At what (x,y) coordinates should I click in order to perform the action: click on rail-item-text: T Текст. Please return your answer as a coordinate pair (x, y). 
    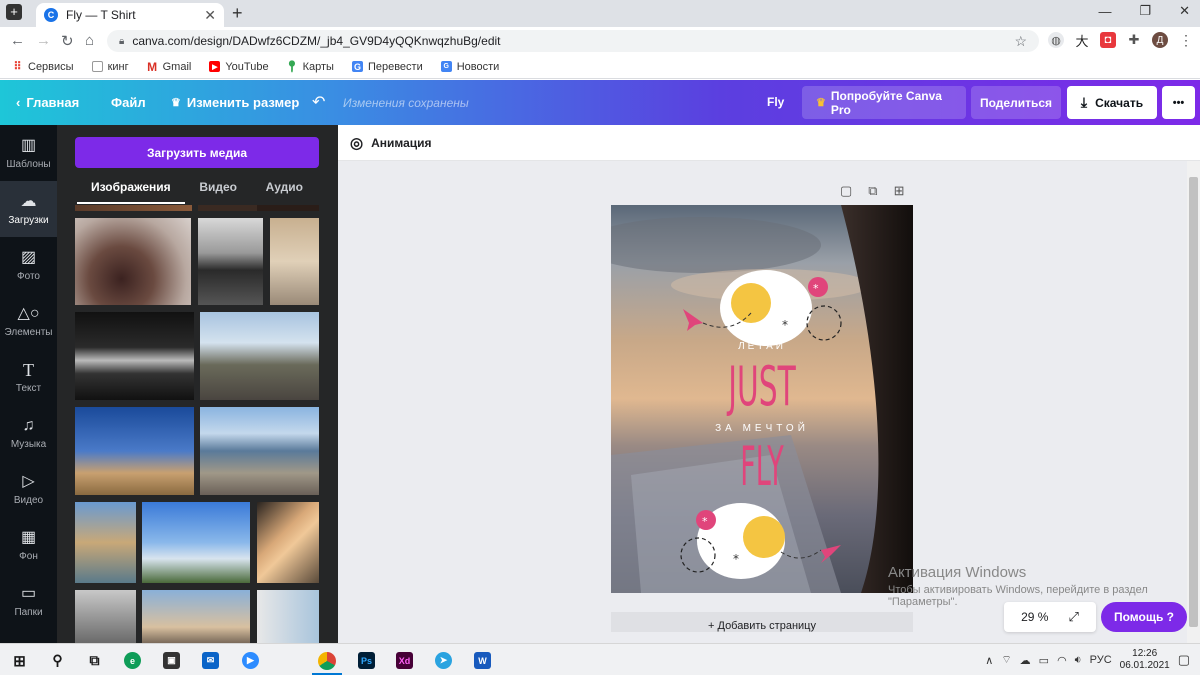
    Looking at the image, I should click on (28, 377).